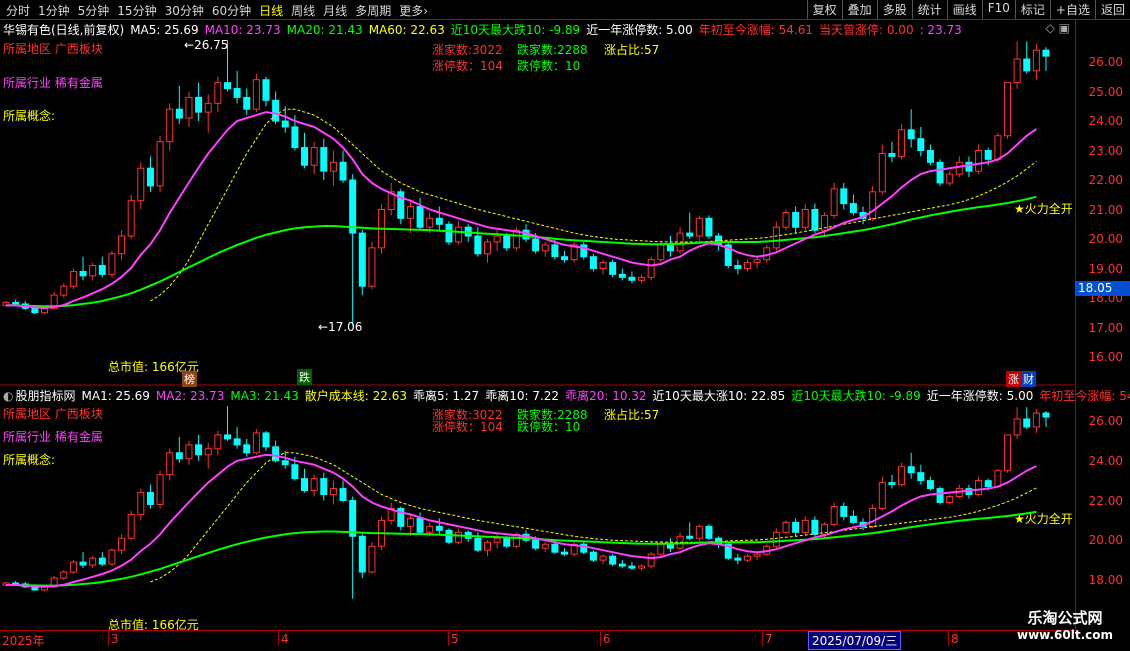  Describe the element at coordinates (1106, 269) in the screenshot. I see `y-tick: 19.00` at that location.